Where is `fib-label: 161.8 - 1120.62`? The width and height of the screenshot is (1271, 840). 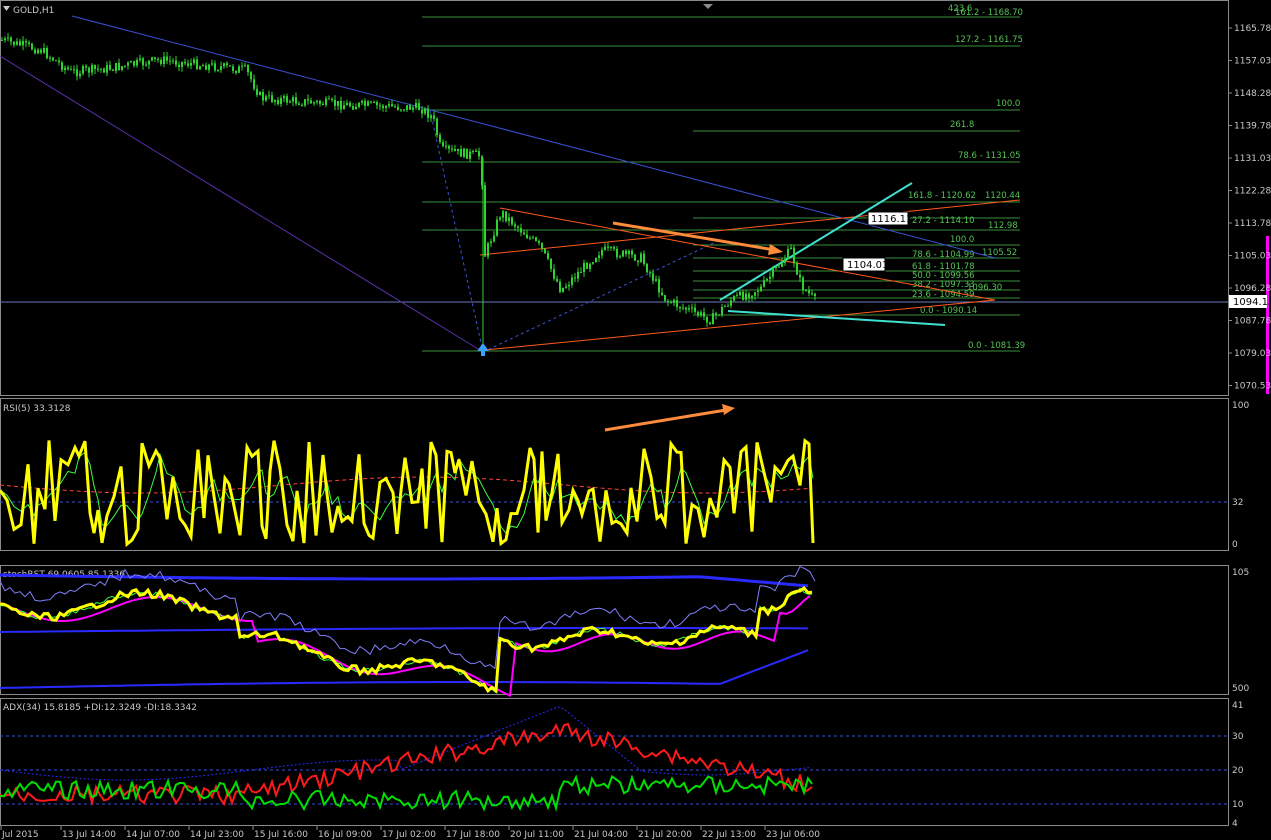 fib-label: 161.8 - 1120.62 is located at coordinates (942, 196).